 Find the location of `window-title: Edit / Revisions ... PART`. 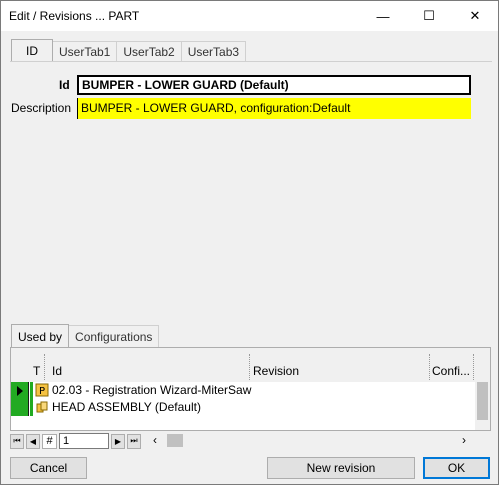

window-title: Edit / Revisions ... PART is located at coordinates (74, 16).